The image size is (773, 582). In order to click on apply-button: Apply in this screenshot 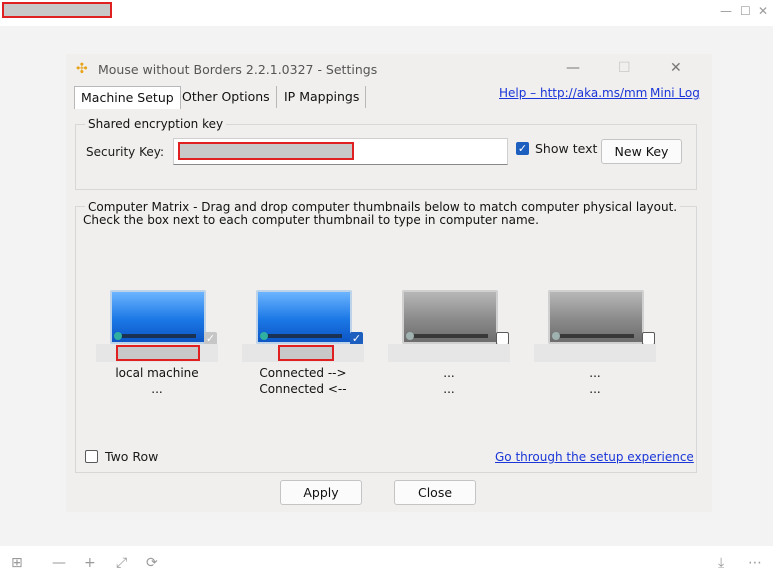, I will do `click(321, 492)`.